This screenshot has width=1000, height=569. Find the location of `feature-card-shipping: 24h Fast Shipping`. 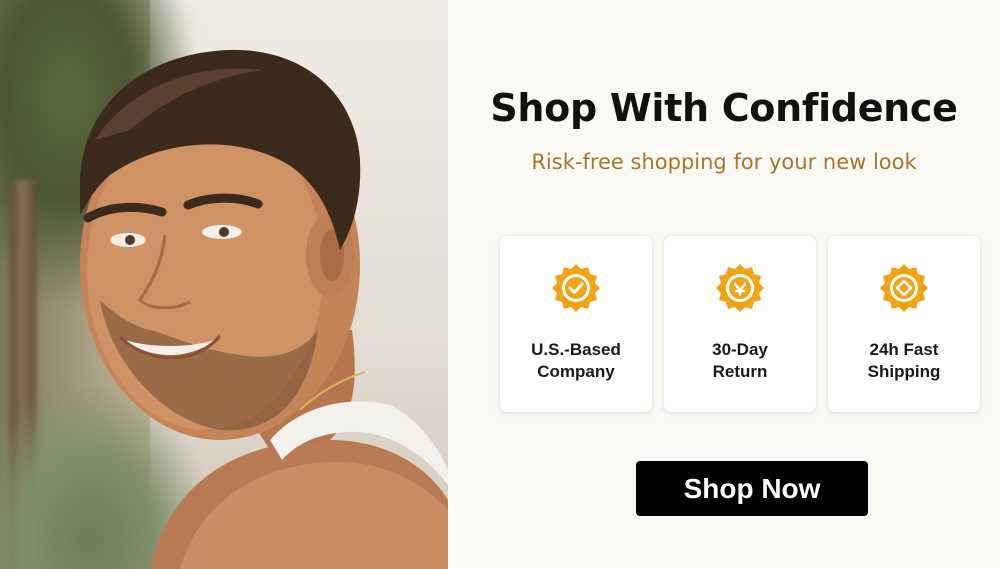

feature-card-shipping: 24h Fast Shipping is located at coordinates (904, 324).